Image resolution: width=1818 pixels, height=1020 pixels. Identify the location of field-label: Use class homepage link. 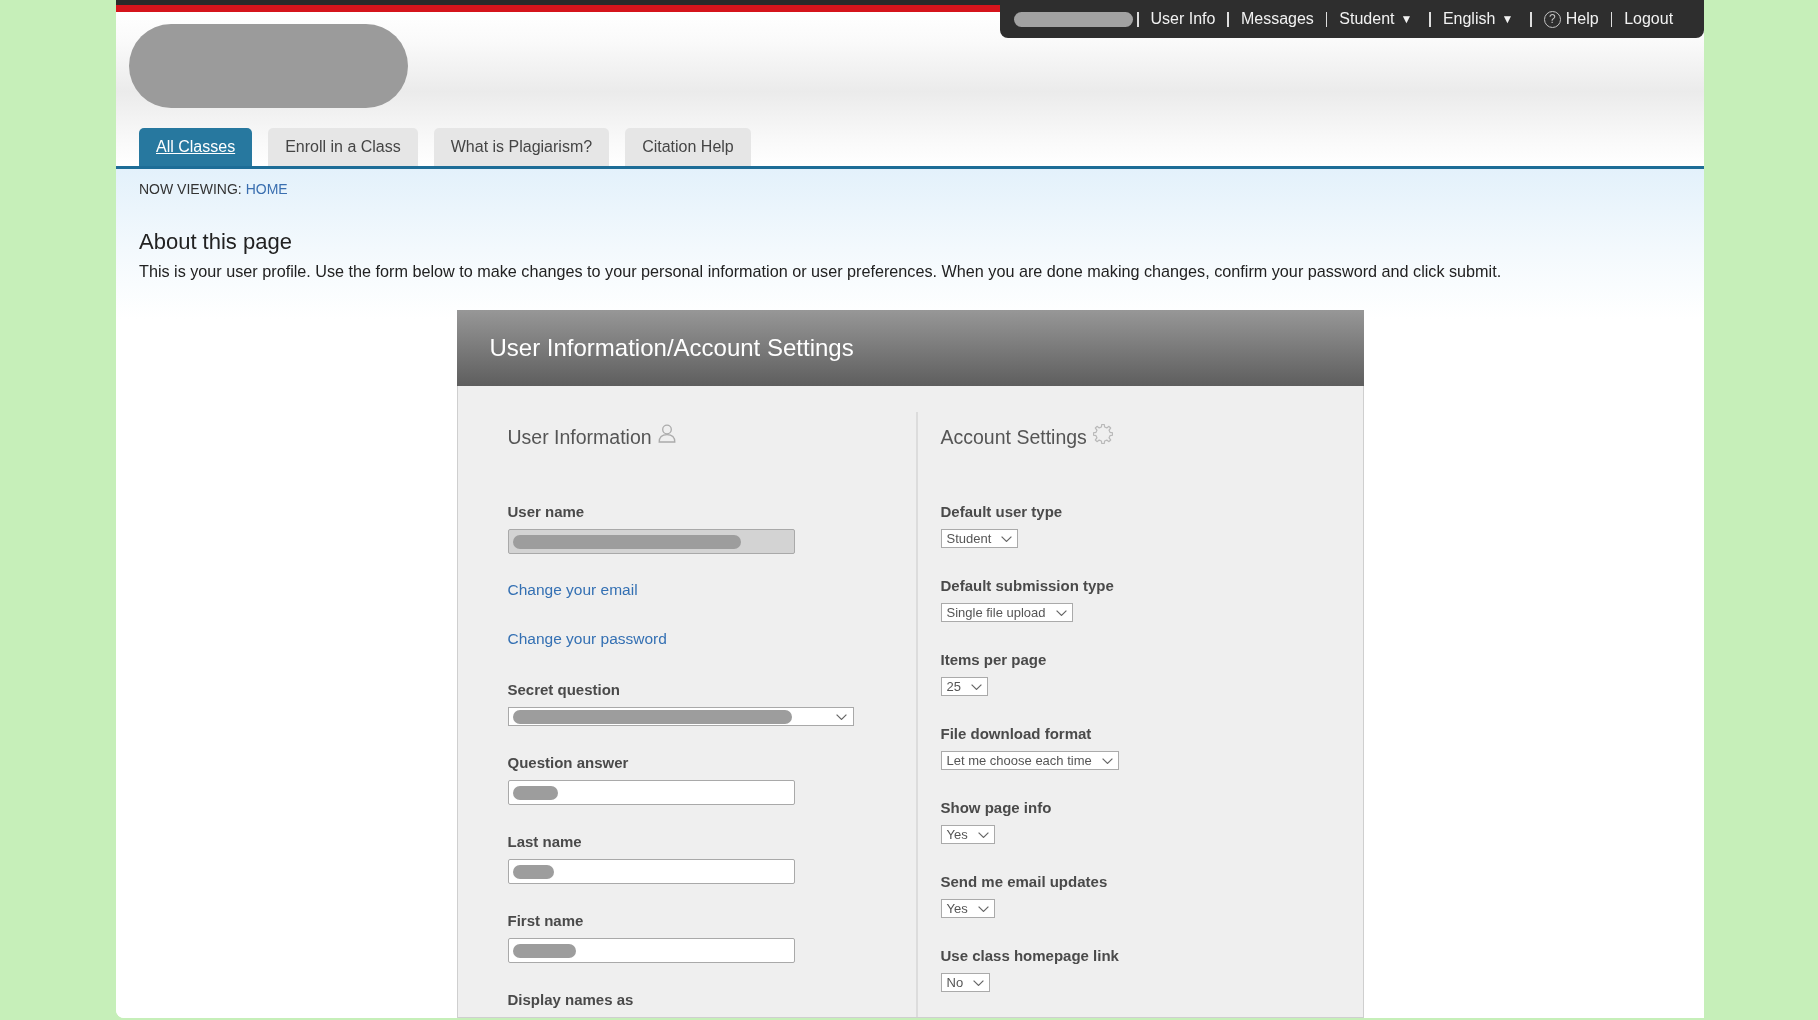
(1030, 956).